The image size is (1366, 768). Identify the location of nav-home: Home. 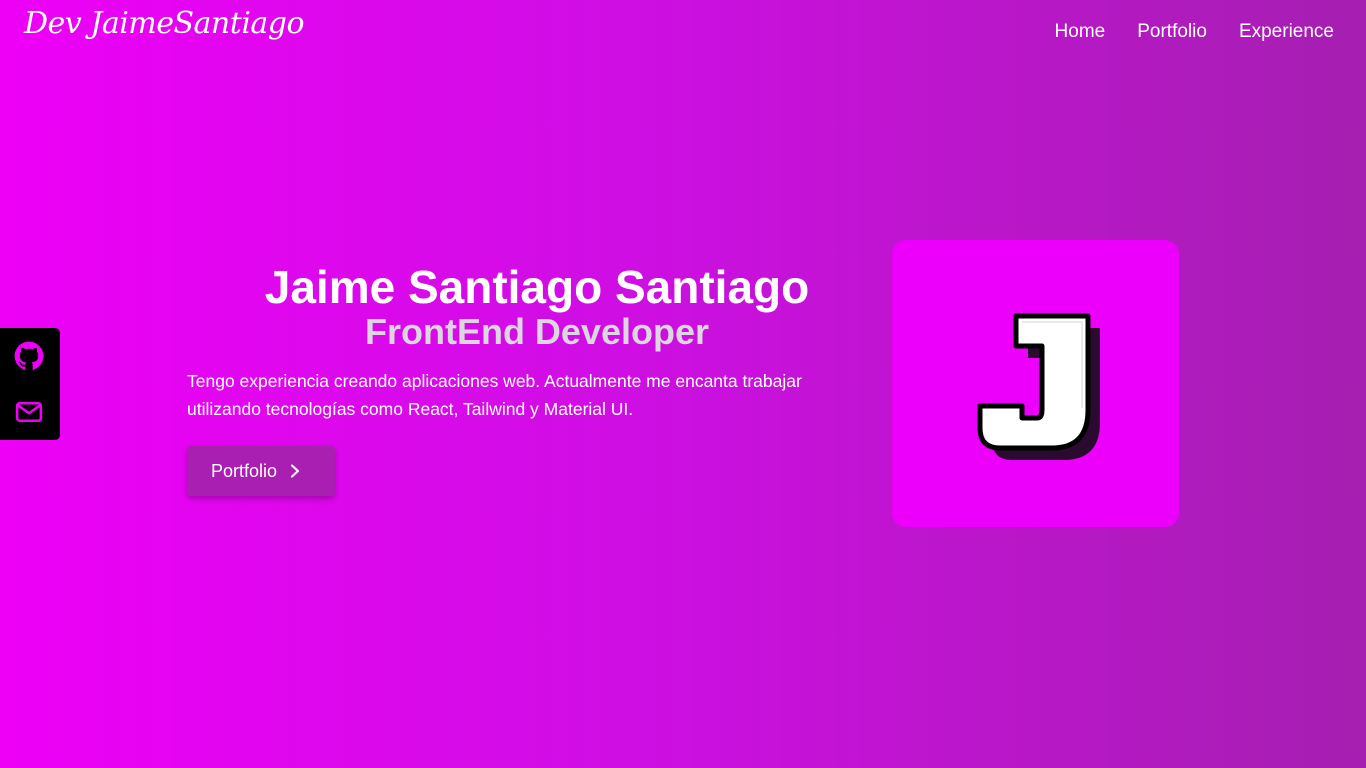
(1080, 32).